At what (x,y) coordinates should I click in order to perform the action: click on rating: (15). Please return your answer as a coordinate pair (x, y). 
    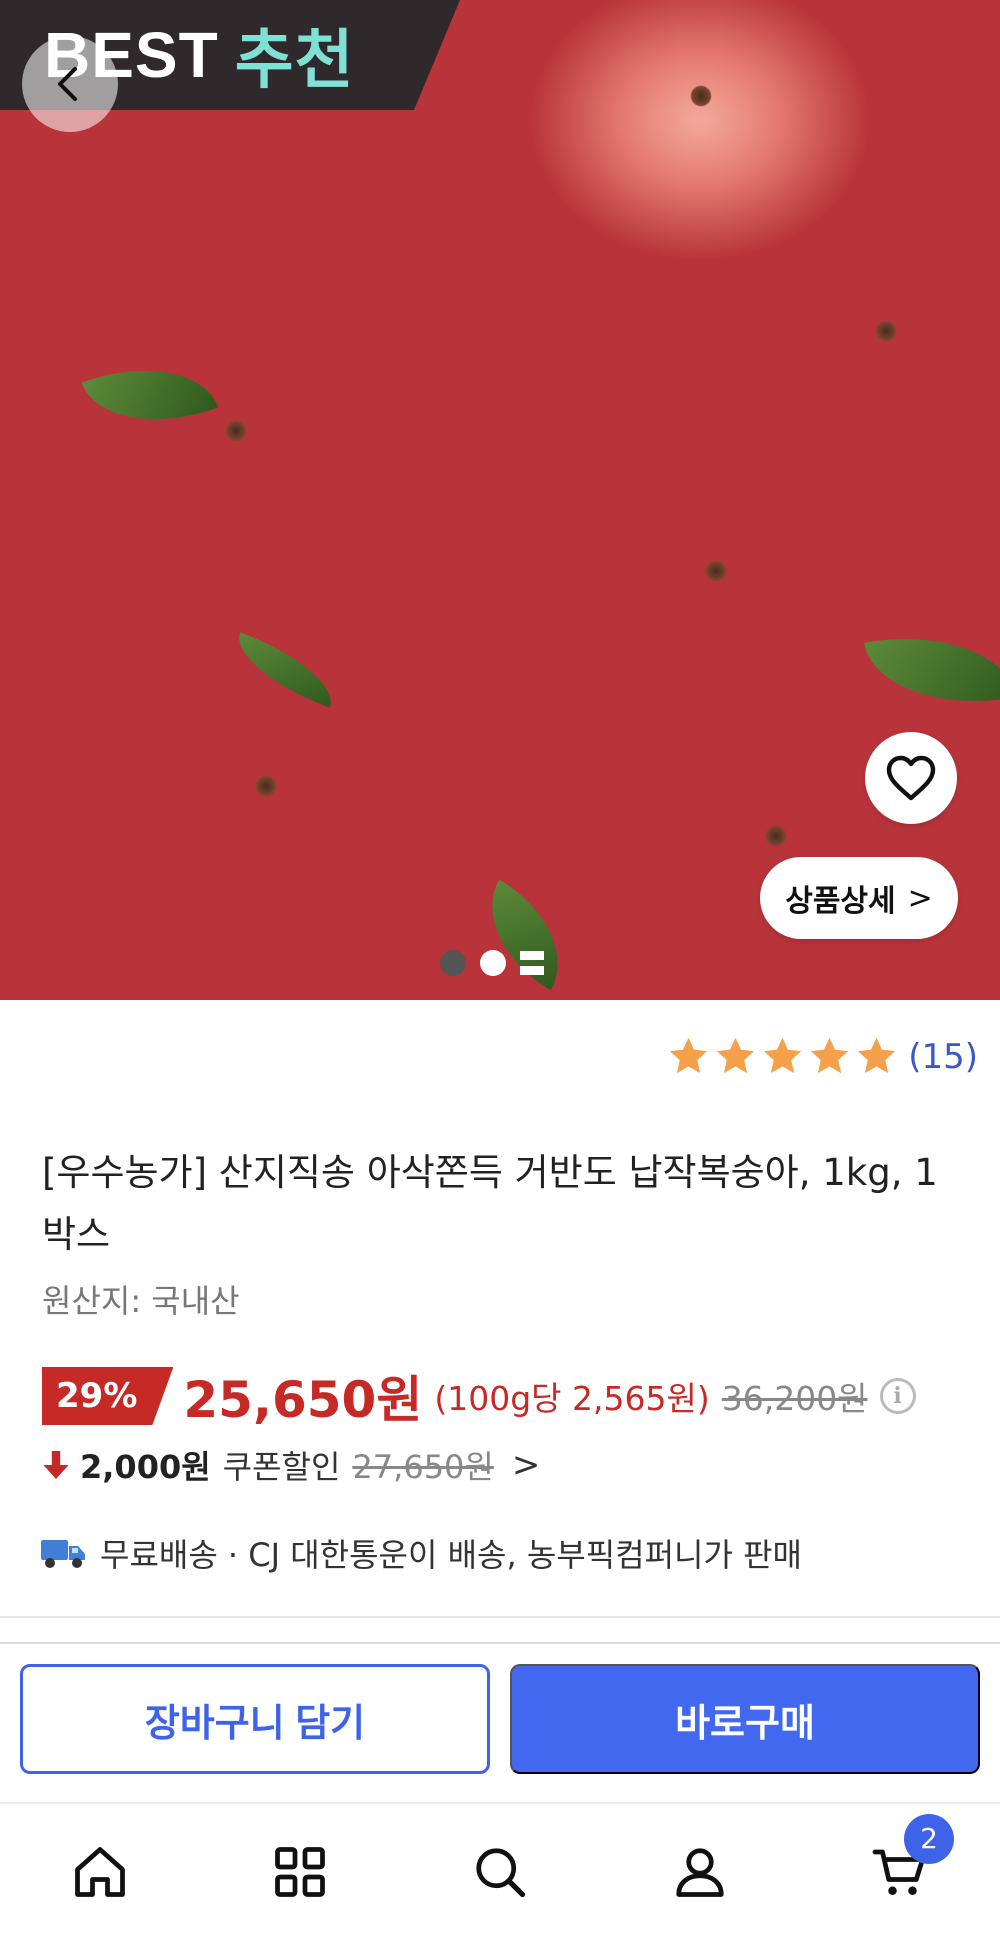
    Looking at the image, I should click on (822, 1056).